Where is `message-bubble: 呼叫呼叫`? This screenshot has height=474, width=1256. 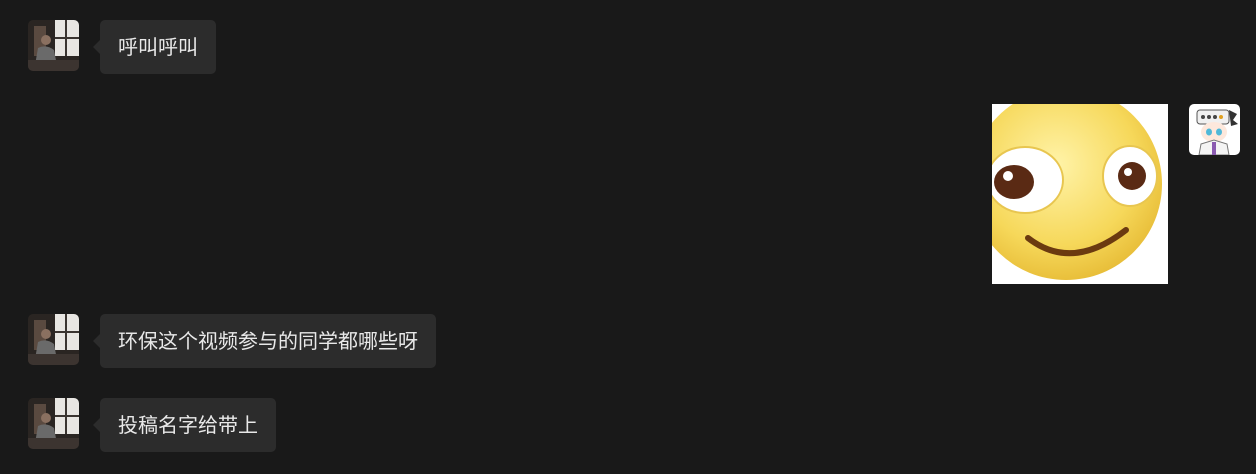 message-bubble: 呼叫呼叫 is located at coordinates (154, 47).